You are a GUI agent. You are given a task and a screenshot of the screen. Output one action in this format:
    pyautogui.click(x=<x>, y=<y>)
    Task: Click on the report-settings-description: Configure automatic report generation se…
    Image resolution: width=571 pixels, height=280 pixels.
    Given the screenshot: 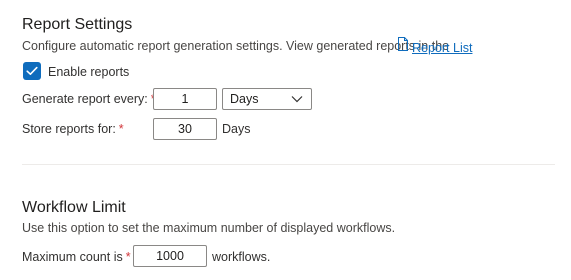 What is the action you would take?
    pyautogui.click(x=236, y=46)
    